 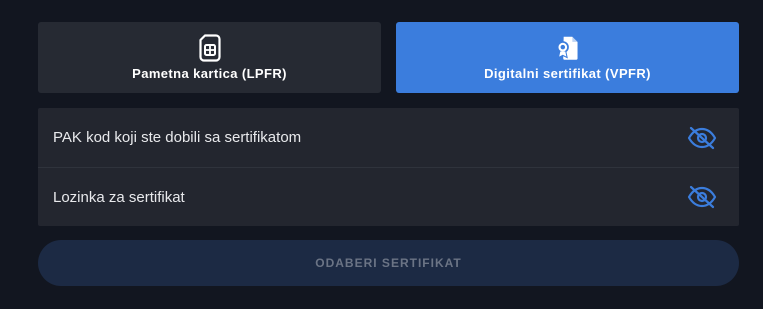 I want to click on select-certificate-button: ODABERI SERTIFIKAT, so click(x=388, y=263).